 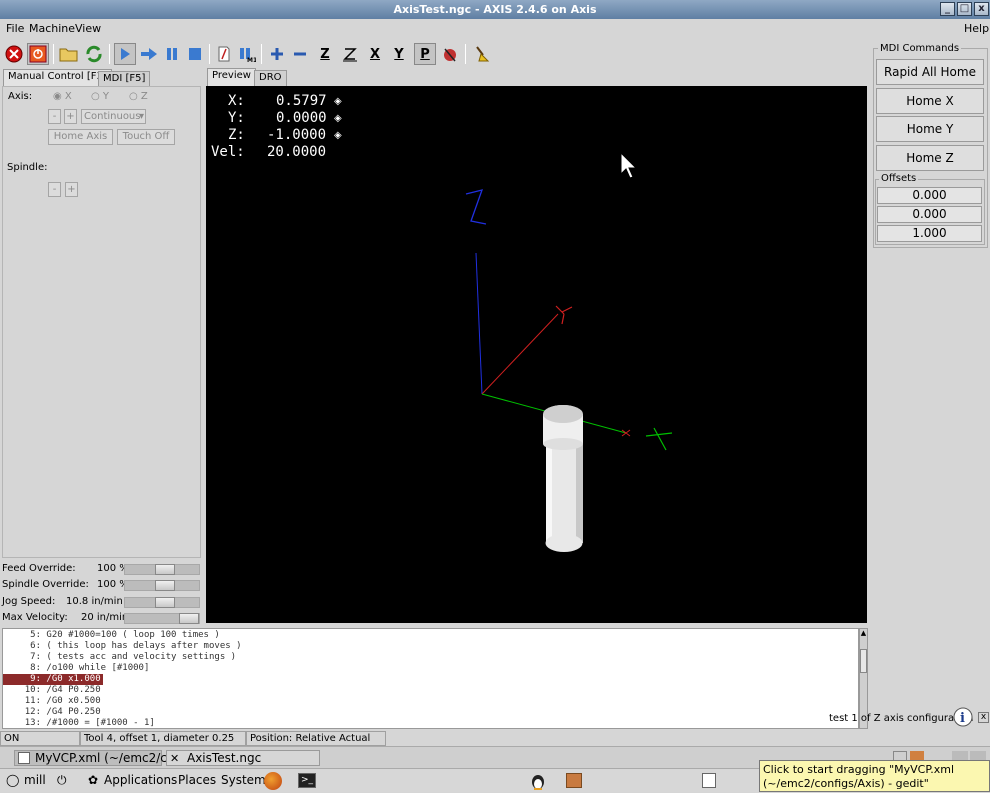 I want to click on menu-file: File, so click(x=15, y=28).